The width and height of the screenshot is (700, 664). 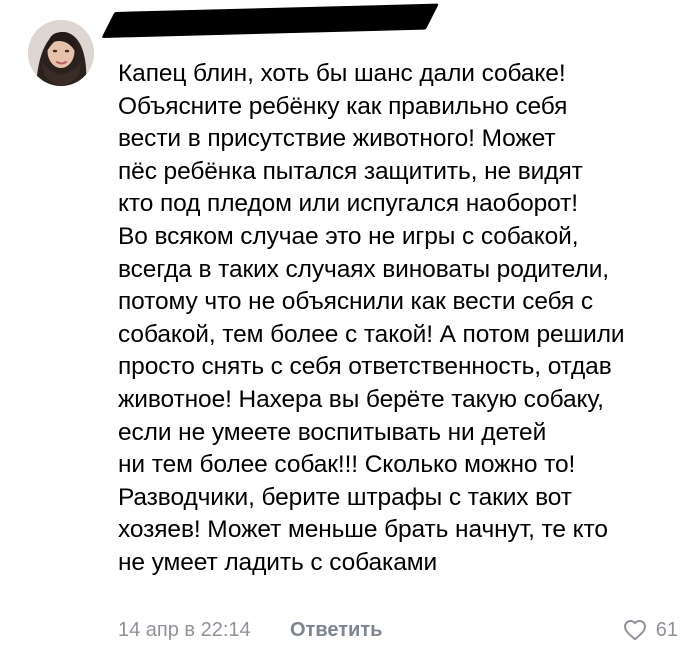 I want to click on comment-text-line: вести в присутствие животного! Может, so click(x=337, y=139).